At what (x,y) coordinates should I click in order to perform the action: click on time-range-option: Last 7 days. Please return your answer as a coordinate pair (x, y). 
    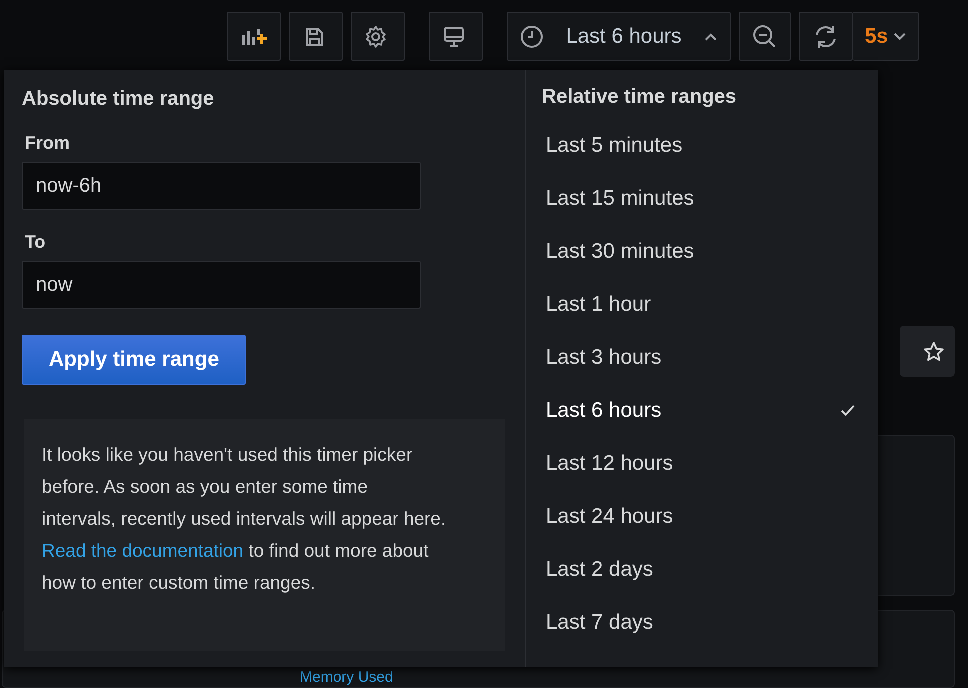
    Looking at the image, I should click on (701, 622).